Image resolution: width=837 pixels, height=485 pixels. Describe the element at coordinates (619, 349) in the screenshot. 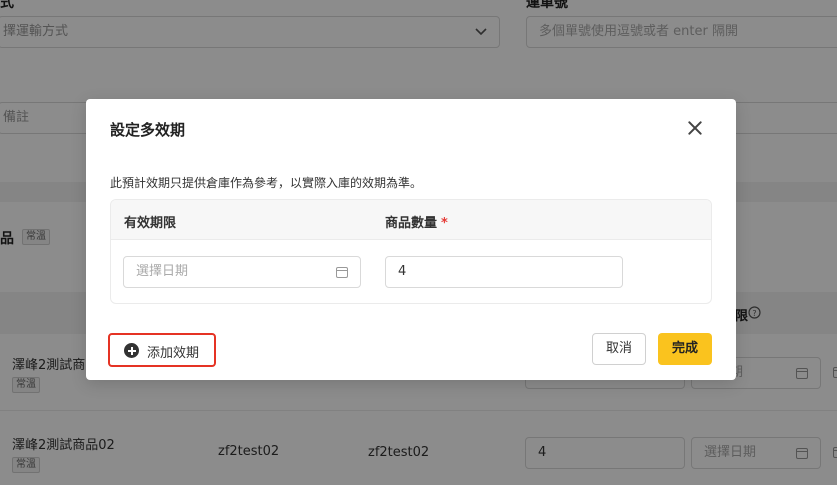

I see `cancel-button: 取消` at that location.